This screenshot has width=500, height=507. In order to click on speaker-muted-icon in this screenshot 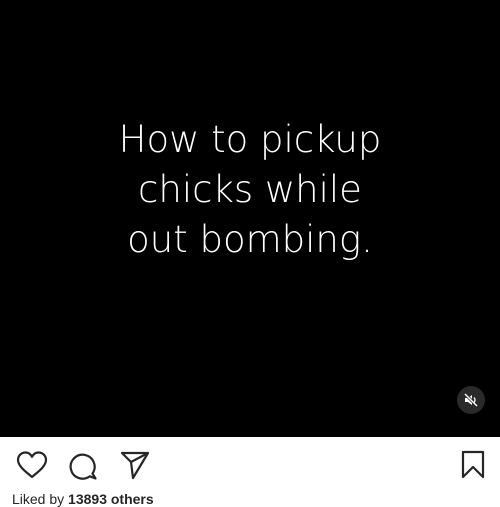, I will do `click(471, 400)`.